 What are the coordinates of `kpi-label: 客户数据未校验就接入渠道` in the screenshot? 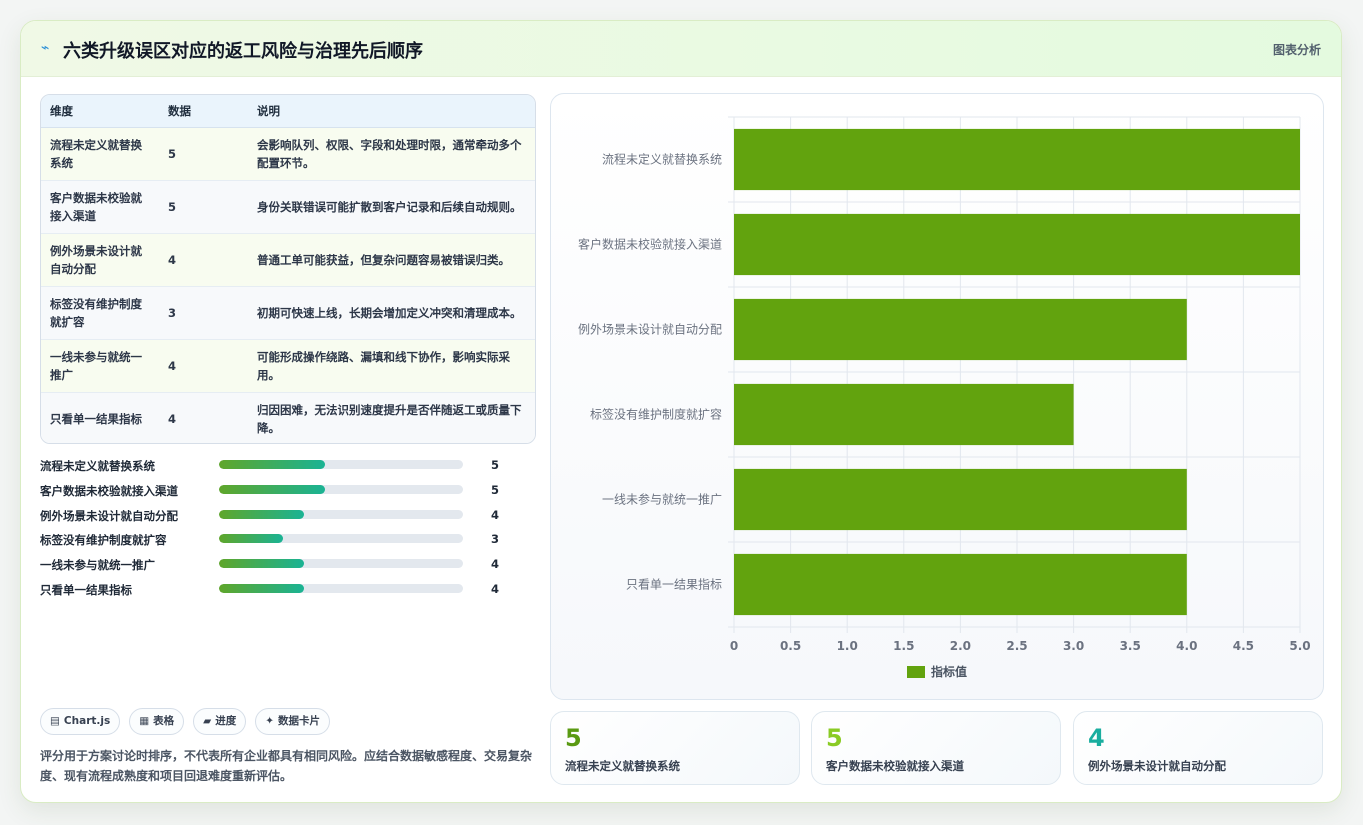 It's located at (895, 766).